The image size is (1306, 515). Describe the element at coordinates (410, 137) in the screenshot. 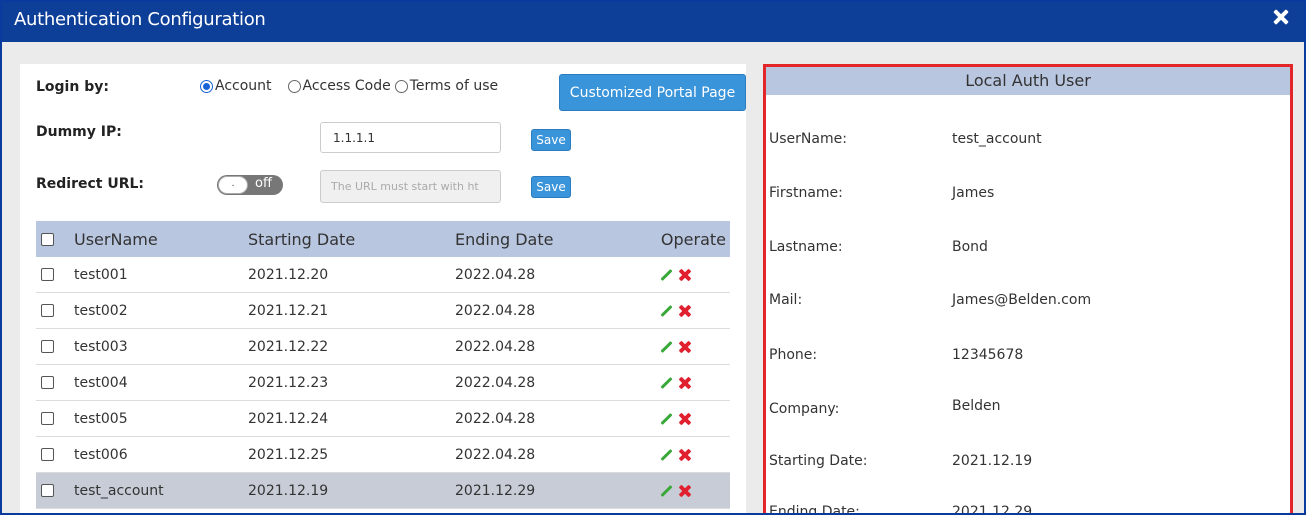

I see `dummy-ip-input: 1.1.1.1` at that location.